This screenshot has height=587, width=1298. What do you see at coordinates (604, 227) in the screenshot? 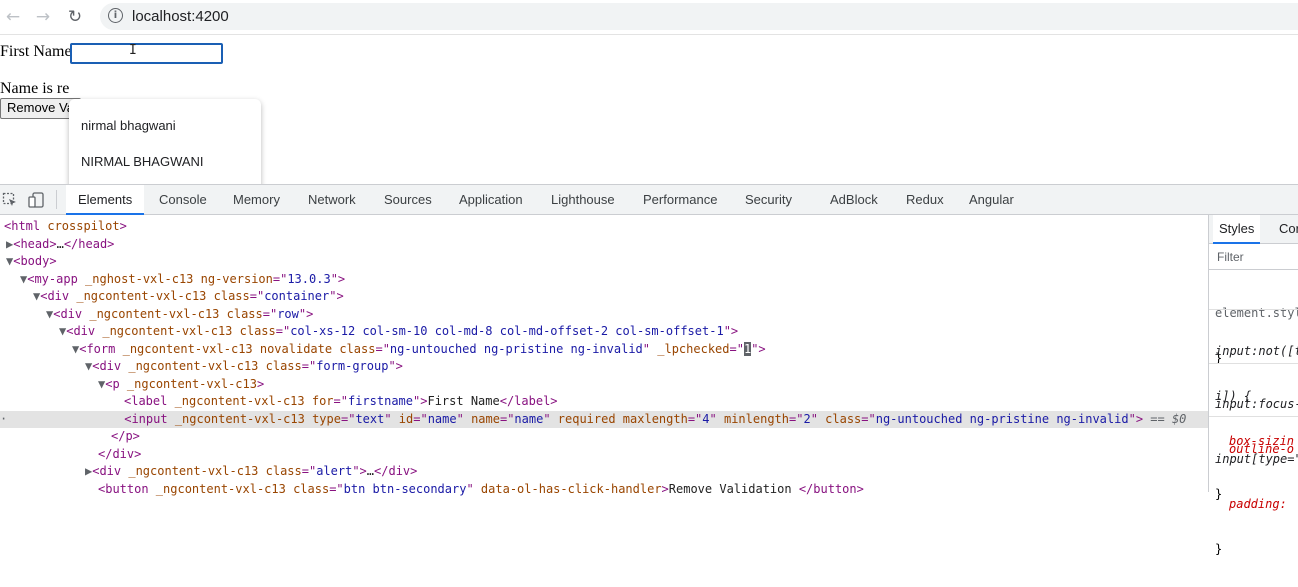
I see `dom-node: <html crosspilot>` at bounding box center [604, 227].